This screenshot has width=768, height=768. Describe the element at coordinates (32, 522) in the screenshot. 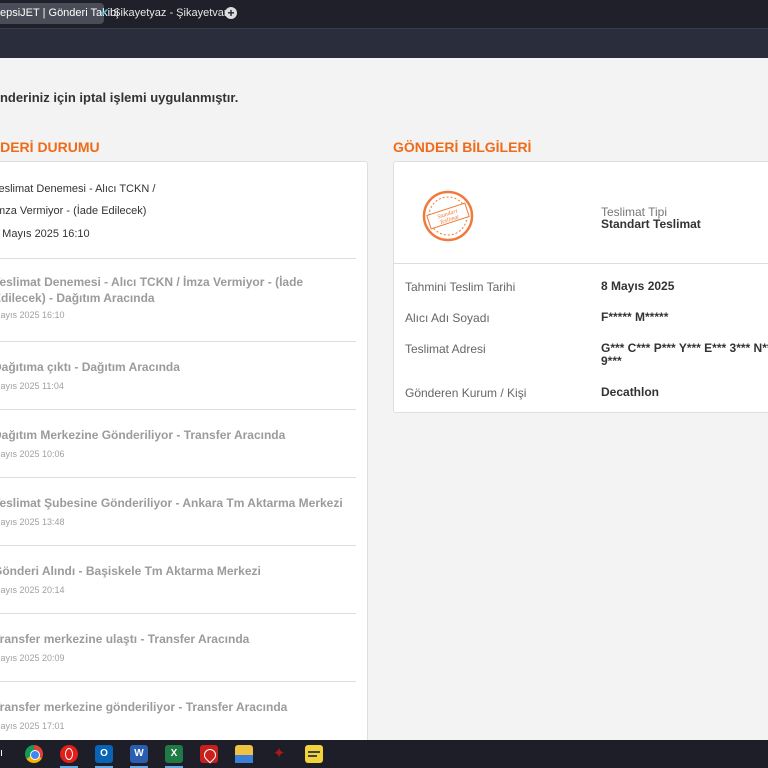

I see `status-item-date: Mayıs 2025 13:48` at that location.